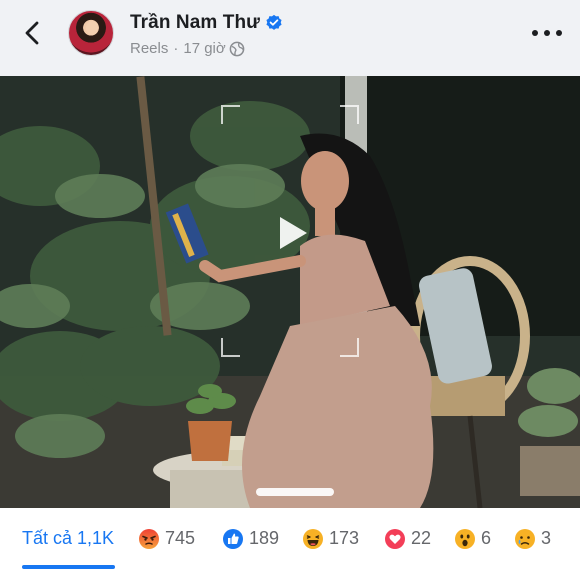 Image resolution: width=580 pixels, height=569 pixels. I want to click on love-icon, so click(395, 538).